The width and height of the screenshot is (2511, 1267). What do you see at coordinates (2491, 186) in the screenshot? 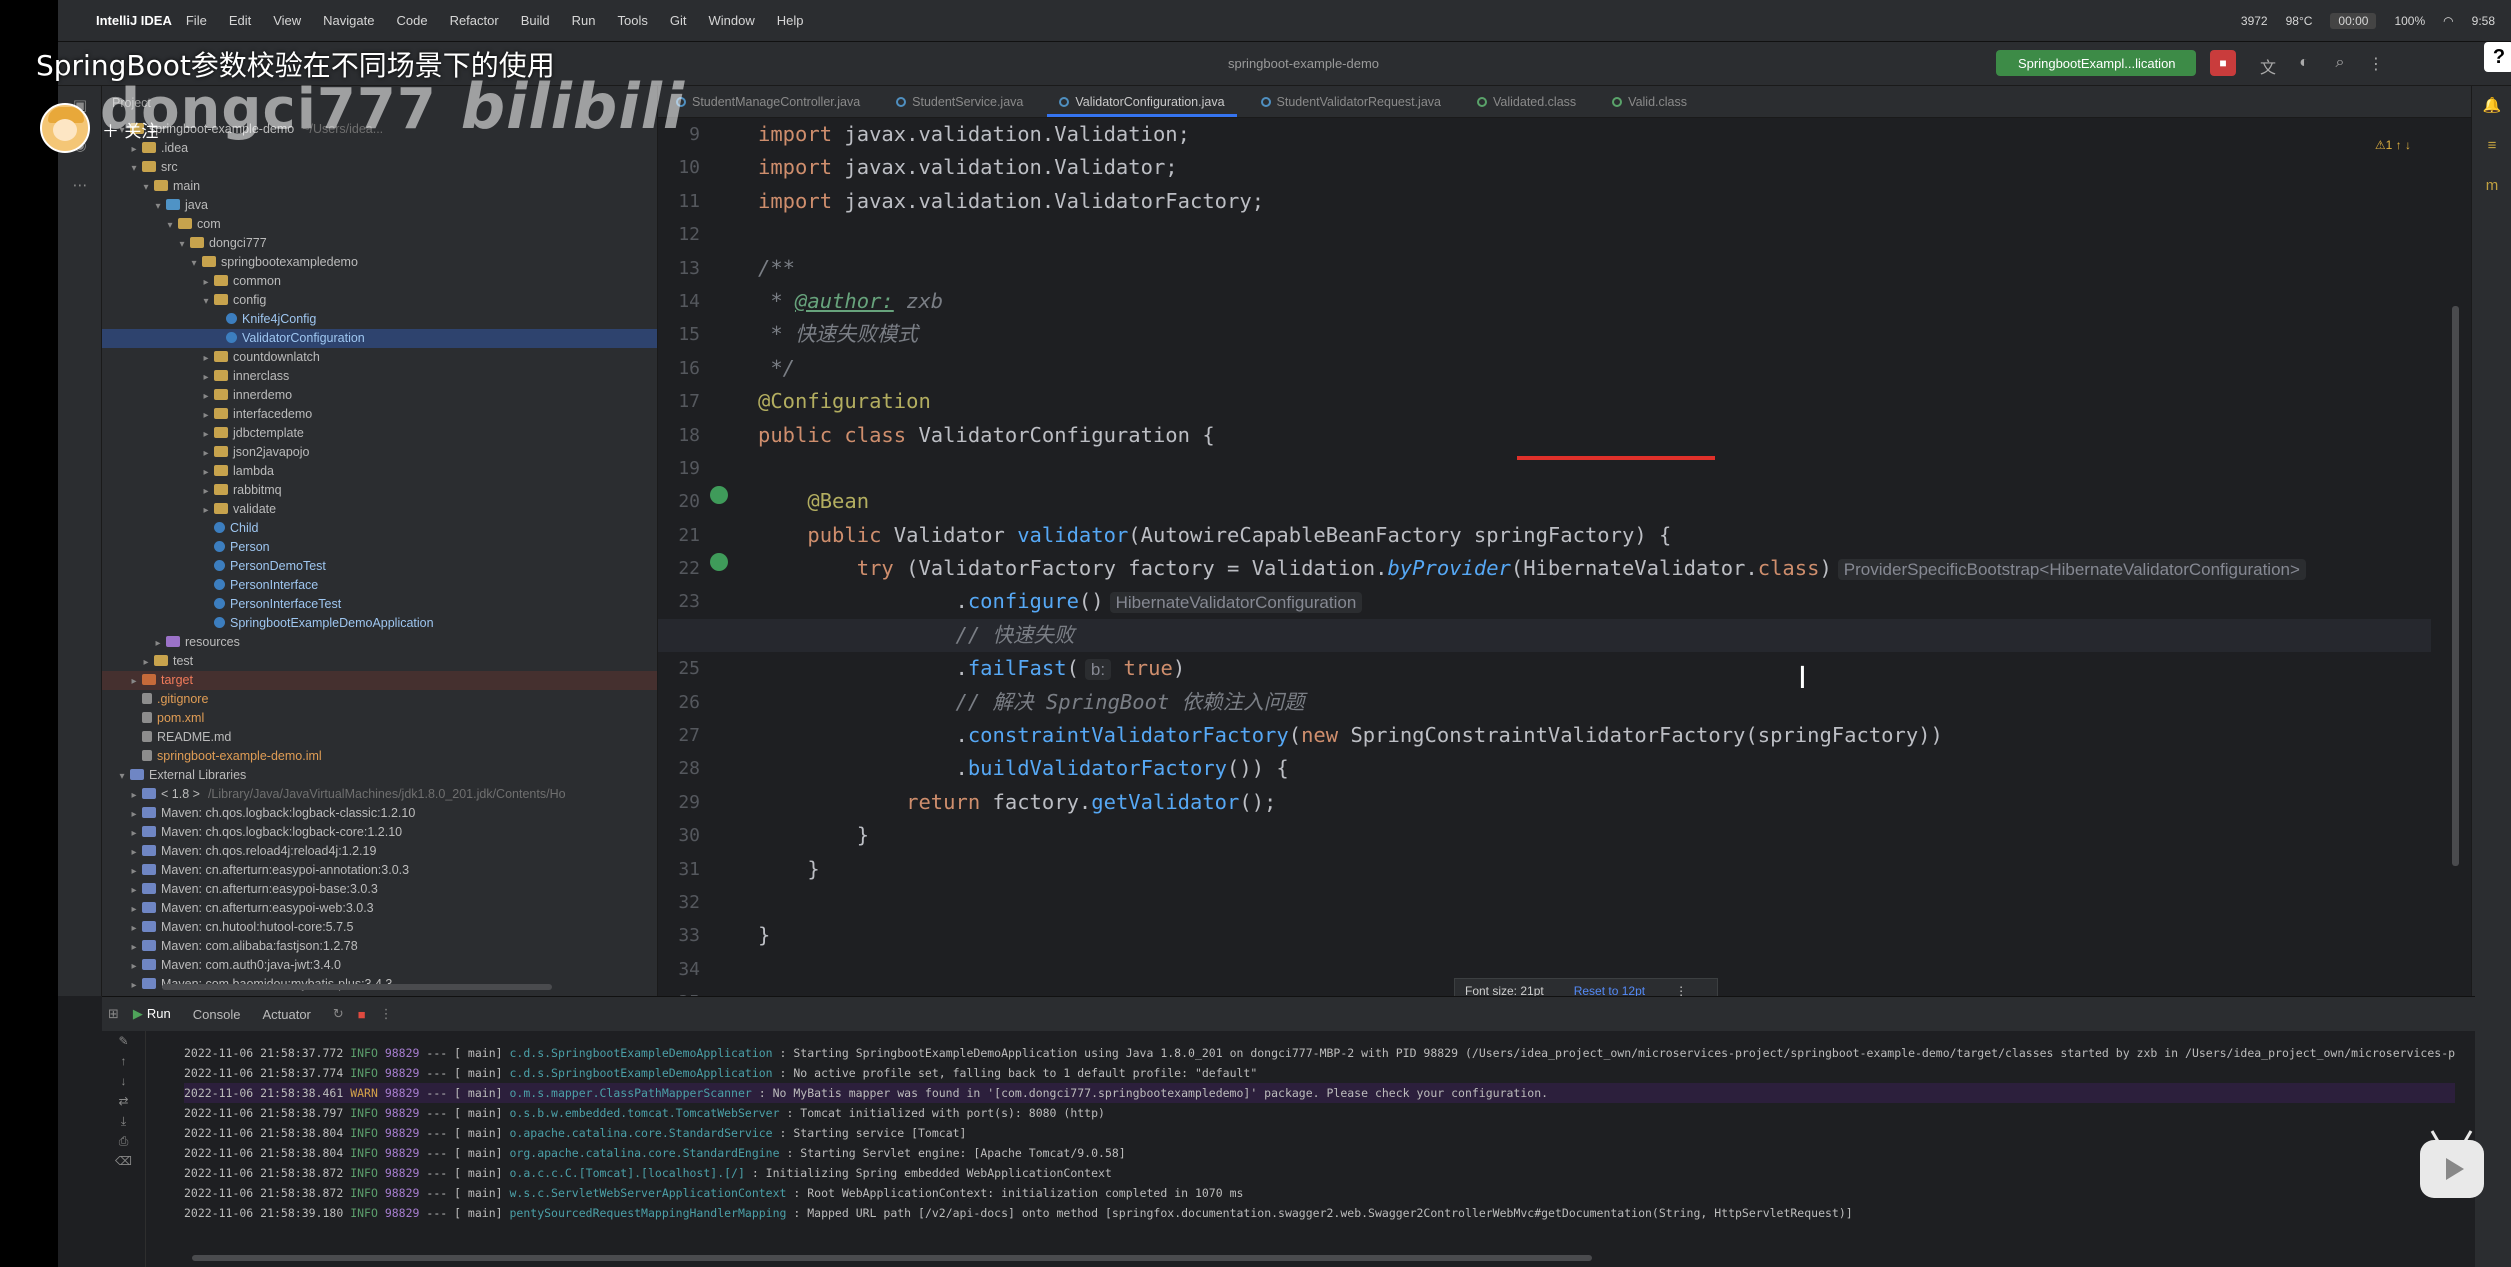
I see `maven-icon: m` at bounding box center [2491, 186].